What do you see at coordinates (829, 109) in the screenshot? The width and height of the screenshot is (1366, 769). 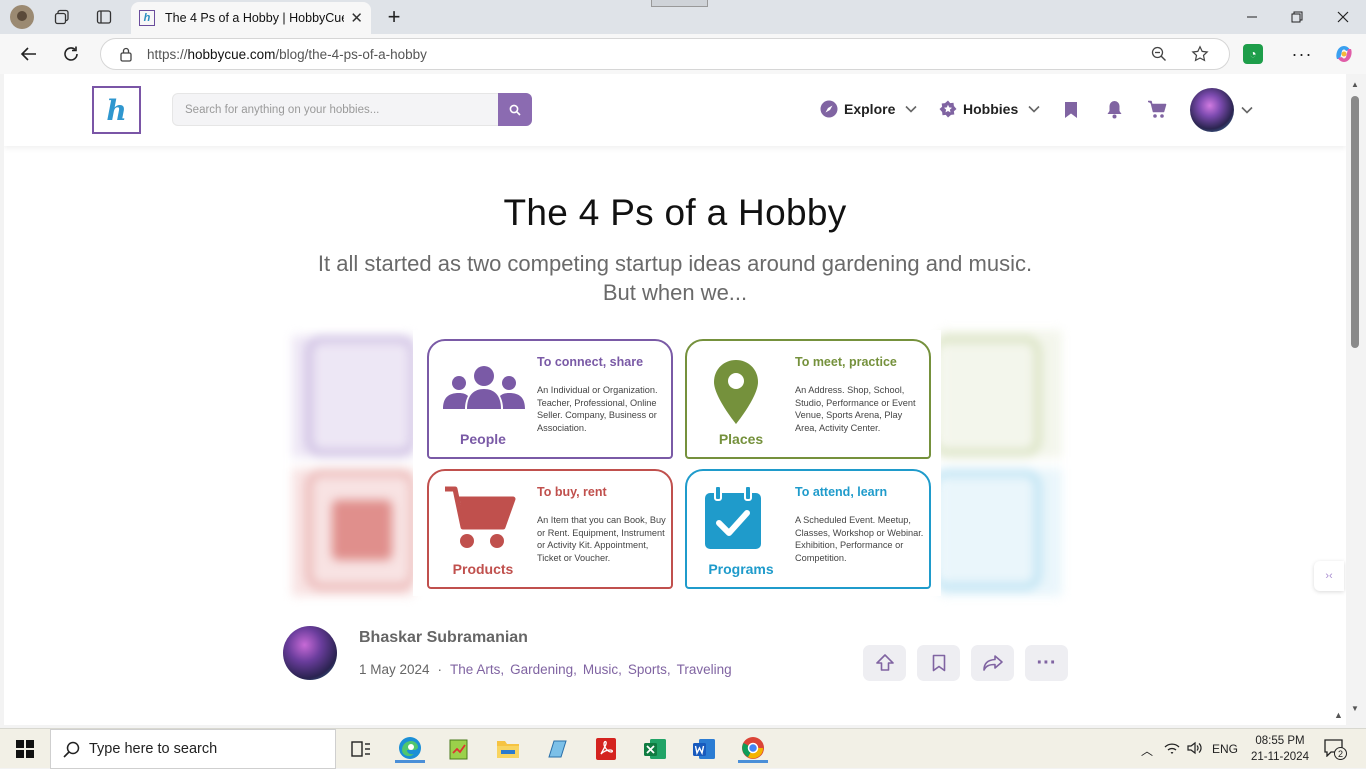 I see `compass-icon` at bounding box center [829, 109].